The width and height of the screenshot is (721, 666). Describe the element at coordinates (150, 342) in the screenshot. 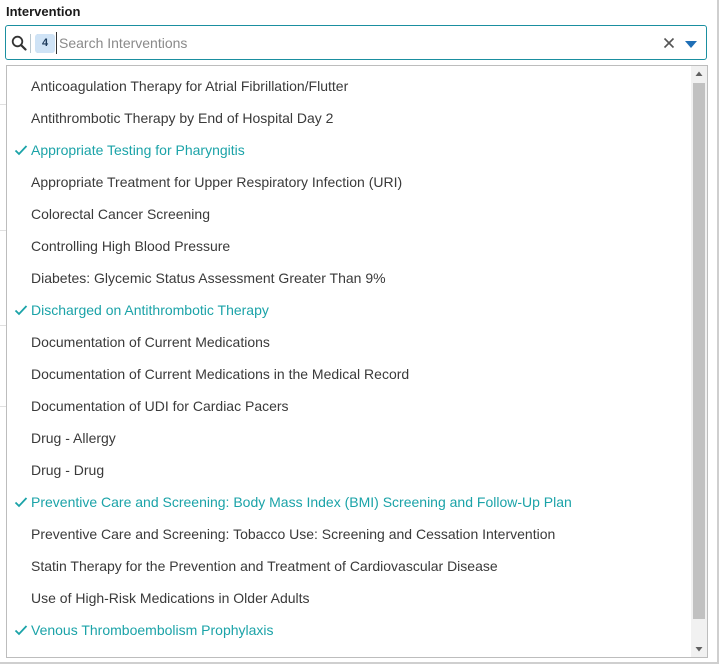

I see `option-label: Documentation of Current Medications` at that location.